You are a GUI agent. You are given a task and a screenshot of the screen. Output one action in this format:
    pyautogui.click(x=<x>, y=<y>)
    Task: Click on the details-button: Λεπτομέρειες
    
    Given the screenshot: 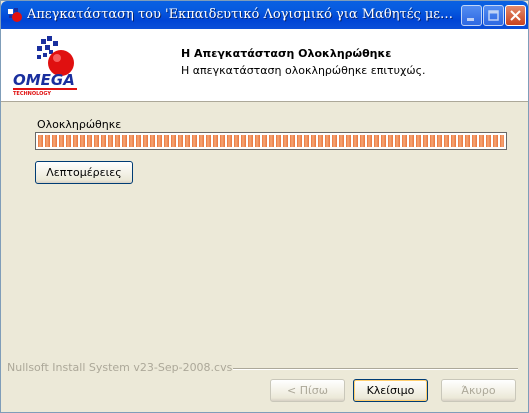 What is the action you would take?
    pyautogui.click(x=84, y=172)
    